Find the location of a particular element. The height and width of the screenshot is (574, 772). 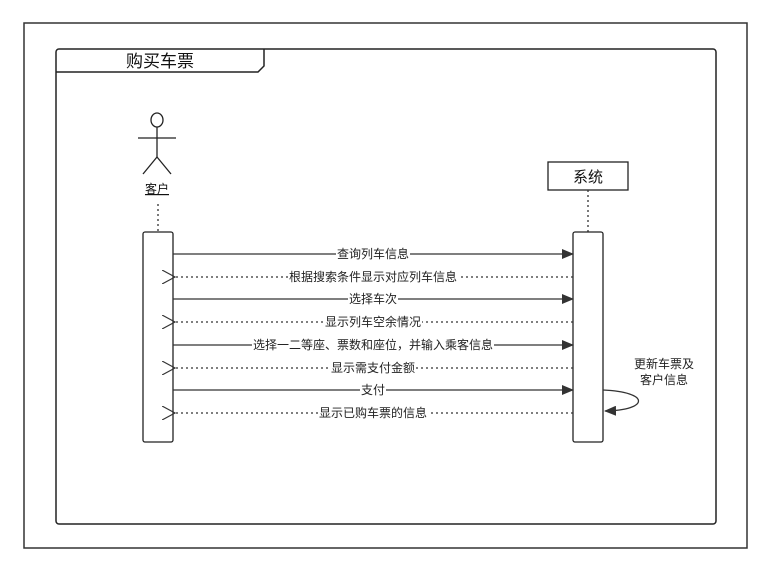

message-label: 根据搜索条件显示对应列车信息 is located at coordinates (373, 276).